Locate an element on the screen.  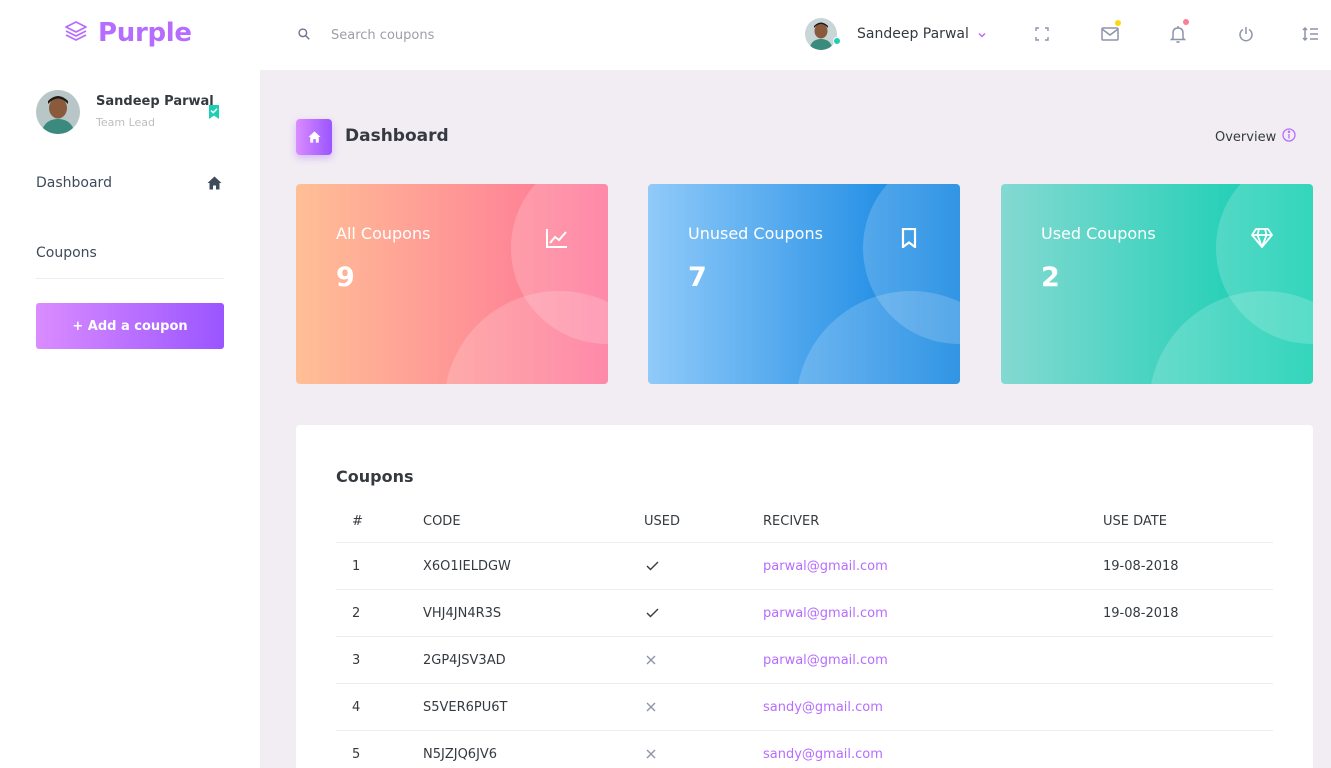
mail-icon is located at coordinates (1110, 32).